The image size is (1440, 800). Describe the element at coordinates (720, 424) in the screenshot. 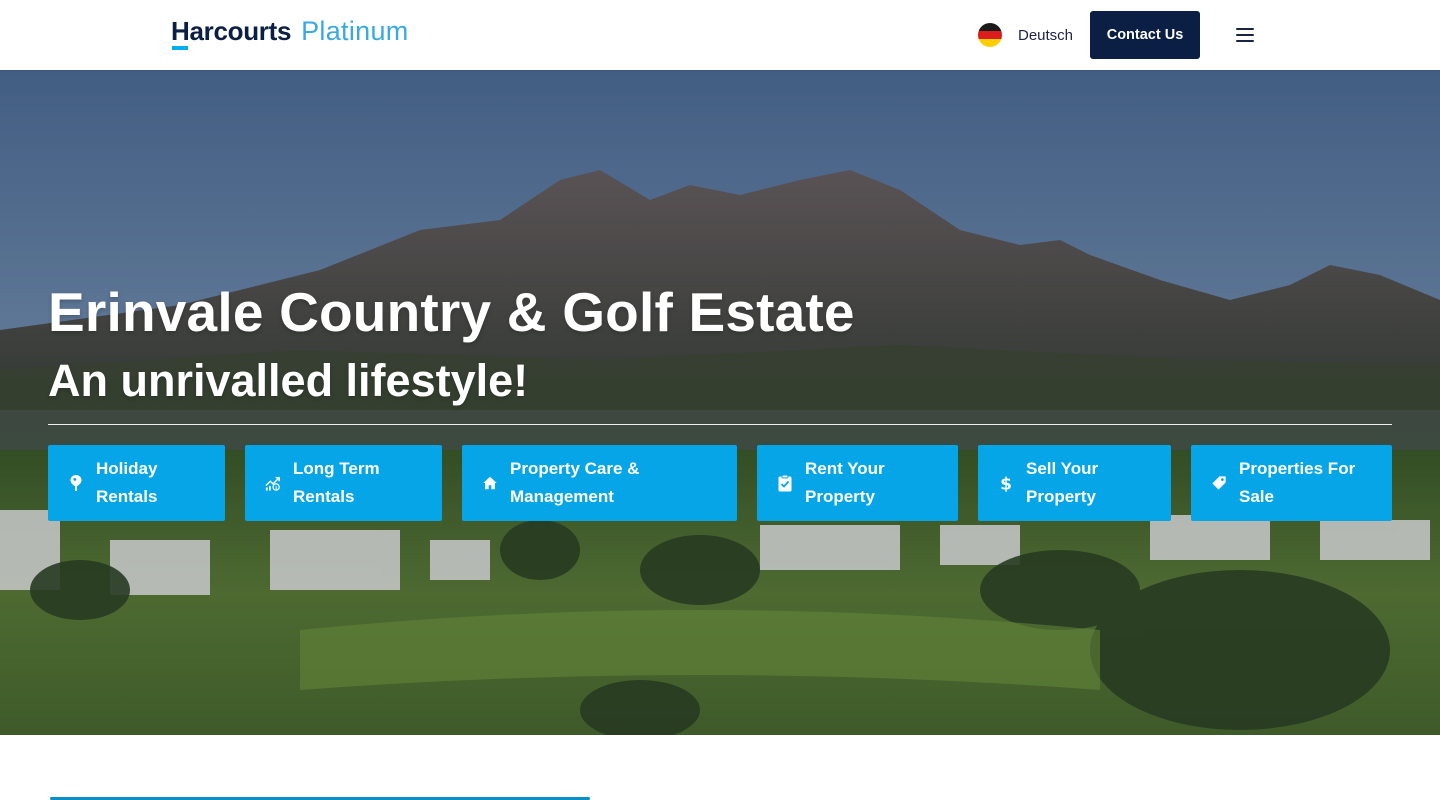

I see `hero-divider` at that location.